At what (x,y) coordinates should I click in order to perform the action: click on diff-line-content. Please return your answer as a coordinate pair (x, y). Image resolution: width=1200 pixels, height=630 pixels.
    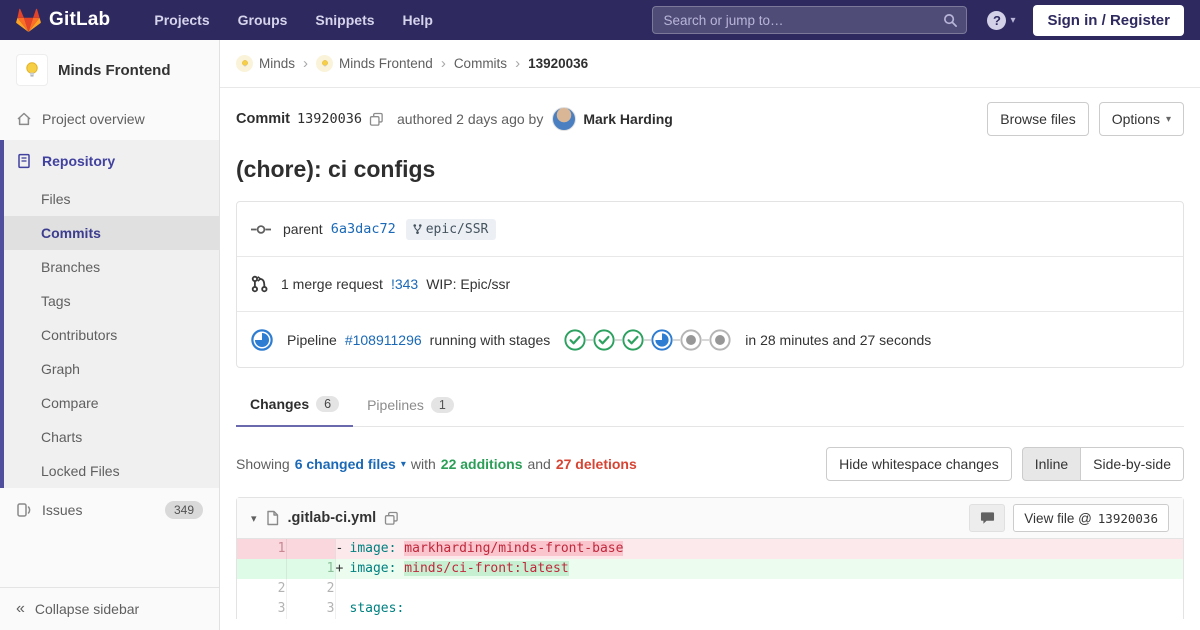
    Looking at the image, I should click on (759, 589).